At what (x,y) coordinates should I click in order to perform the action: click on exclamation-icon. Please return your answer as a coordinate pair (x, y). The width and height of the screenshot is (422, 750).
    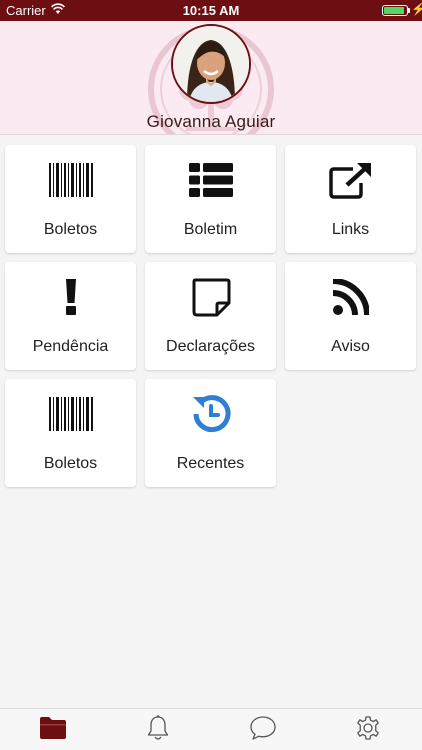
    Looking at the image, I should click on (70, 297).